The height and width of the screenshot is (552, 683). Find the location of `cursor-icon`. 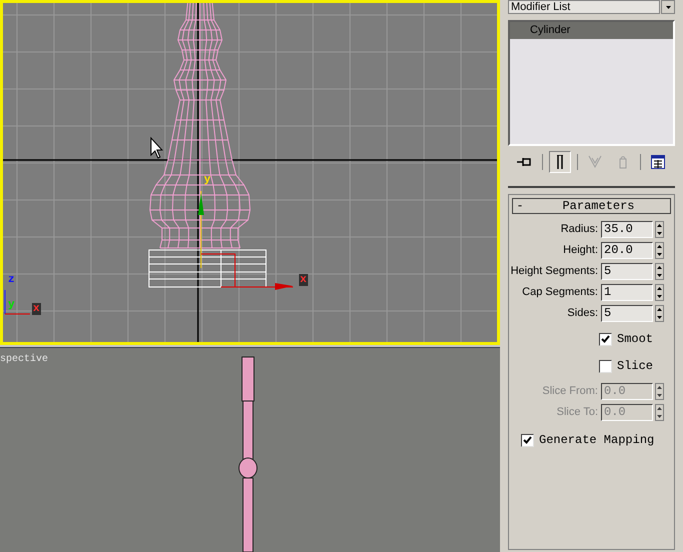

cursor-icon is located at coordinates (157, 147).